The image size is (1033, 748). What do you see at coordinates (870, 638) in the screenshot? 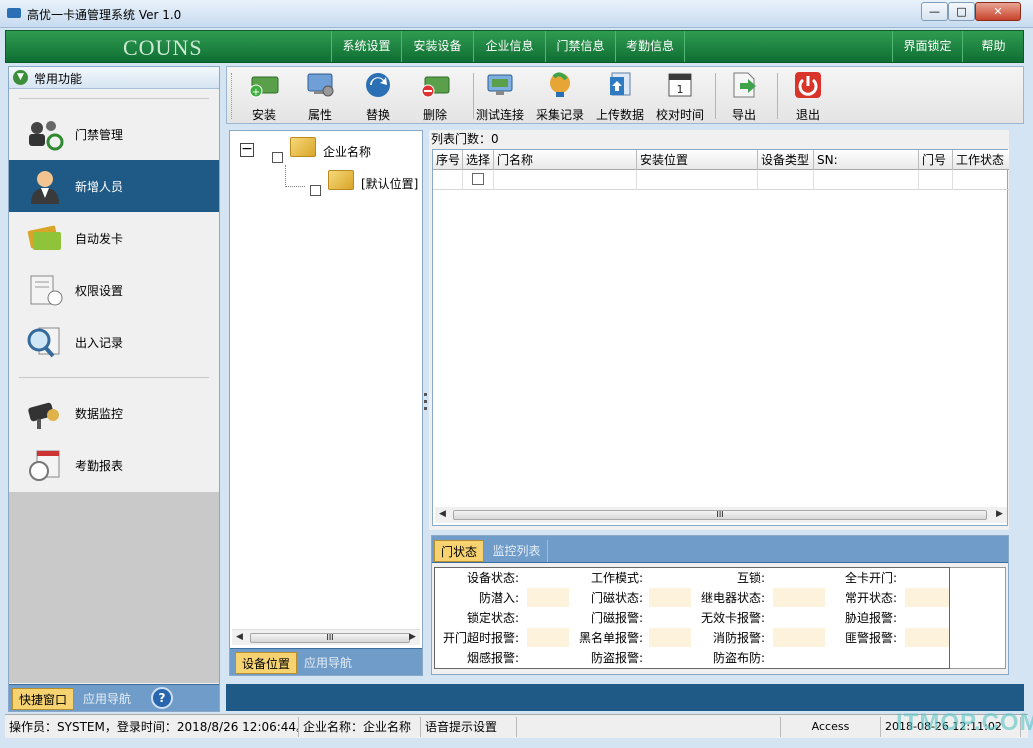
I see `status-label: 匪警报警:` at bounding box center [870, 638].